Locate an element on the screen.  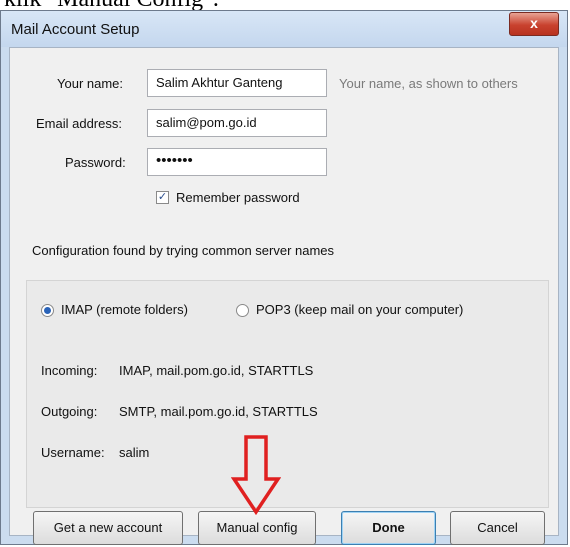
get-new-account-button: Get a new account is located at coordinates (108, 528).